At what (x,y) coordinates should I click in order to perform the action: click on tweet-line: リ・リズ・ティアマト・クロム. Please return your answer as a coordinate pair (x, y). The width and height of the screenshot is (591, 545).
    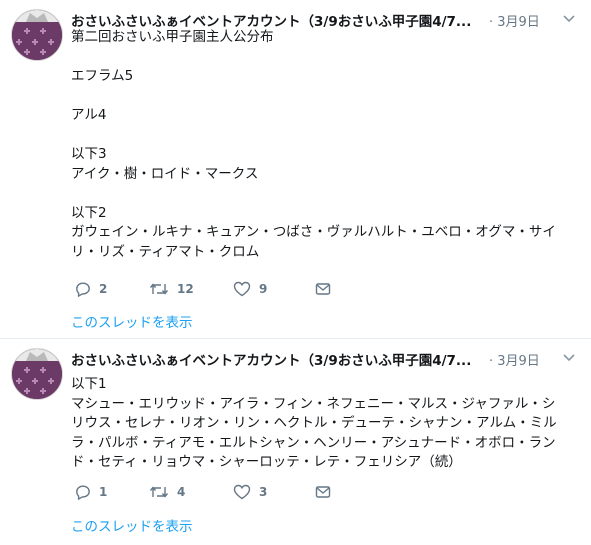
    Looking at the image, I should click on (165, 251).